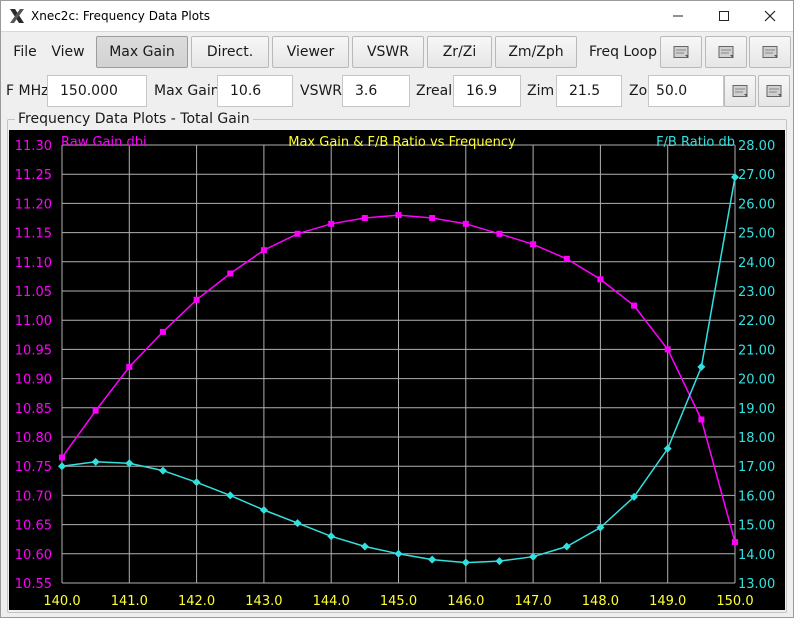  Describe the element at coordinates (397, 16) in the screenshot. I see `title-bar: Xnec2c: Frequency Data Plots` at that location.